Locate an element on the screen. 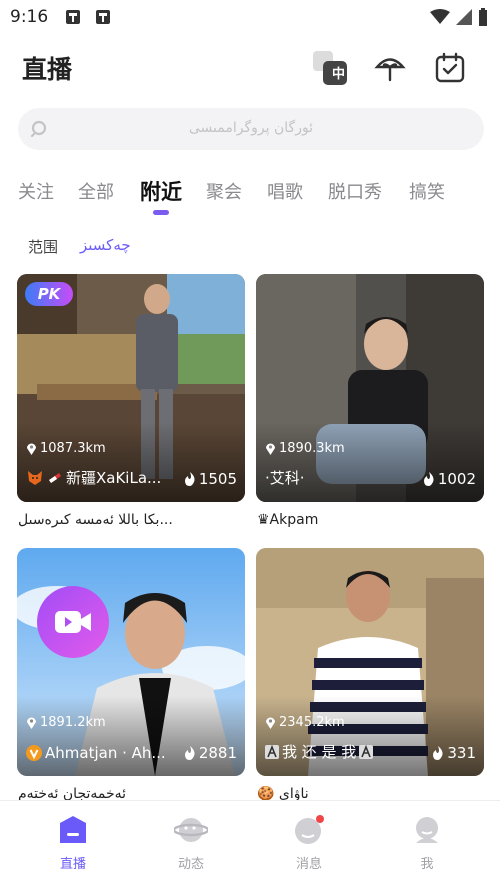 This screenshot has width=500, height=890. card-caption: ♛Akpam is located at coordinates (288, 520).